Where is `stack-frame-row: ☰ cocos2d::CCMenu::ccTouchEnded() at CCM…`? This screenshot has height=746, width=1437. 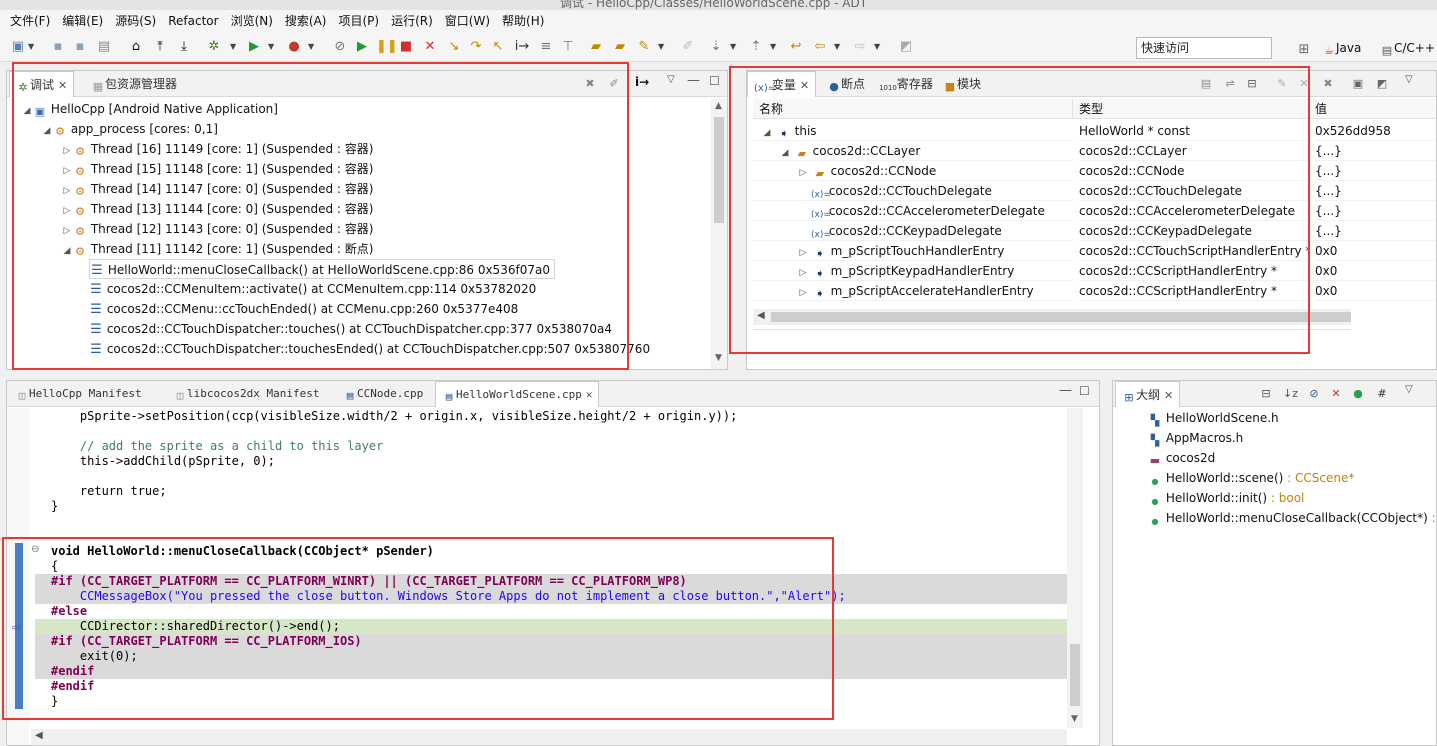
stack-frame-row: ☰ cocos2d::CCMenu::ccTouchEnded() at CCM… is located at coordinates (303, 309).